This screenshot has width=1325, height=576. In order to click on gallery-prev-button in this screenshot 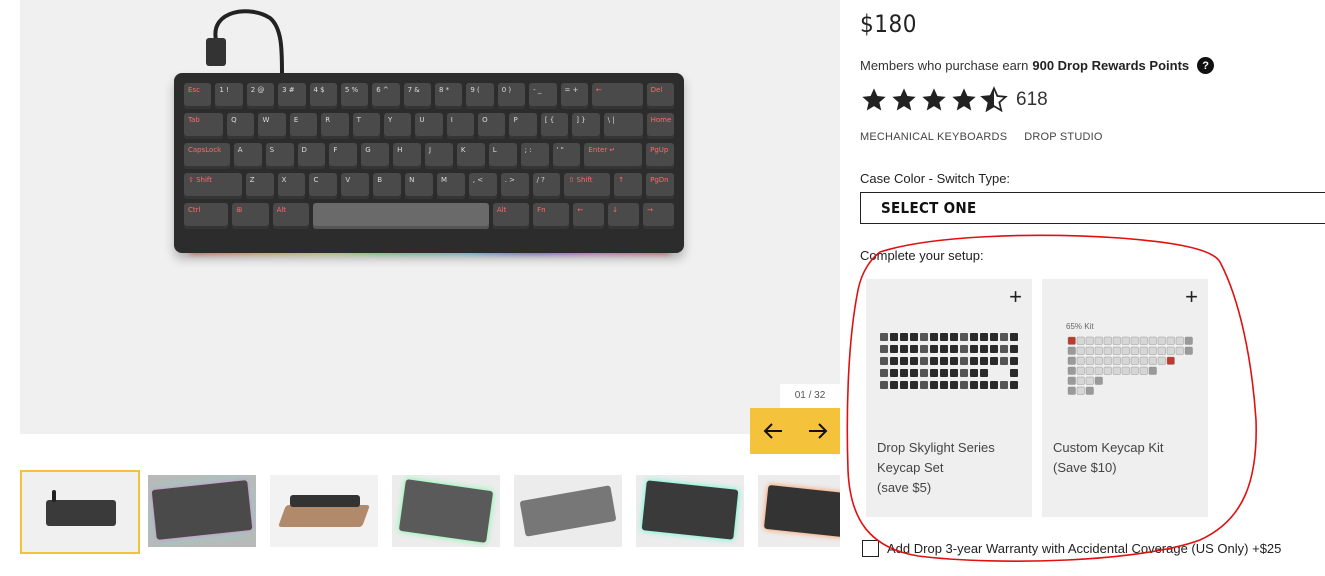, I will do `click(772, 431)`.